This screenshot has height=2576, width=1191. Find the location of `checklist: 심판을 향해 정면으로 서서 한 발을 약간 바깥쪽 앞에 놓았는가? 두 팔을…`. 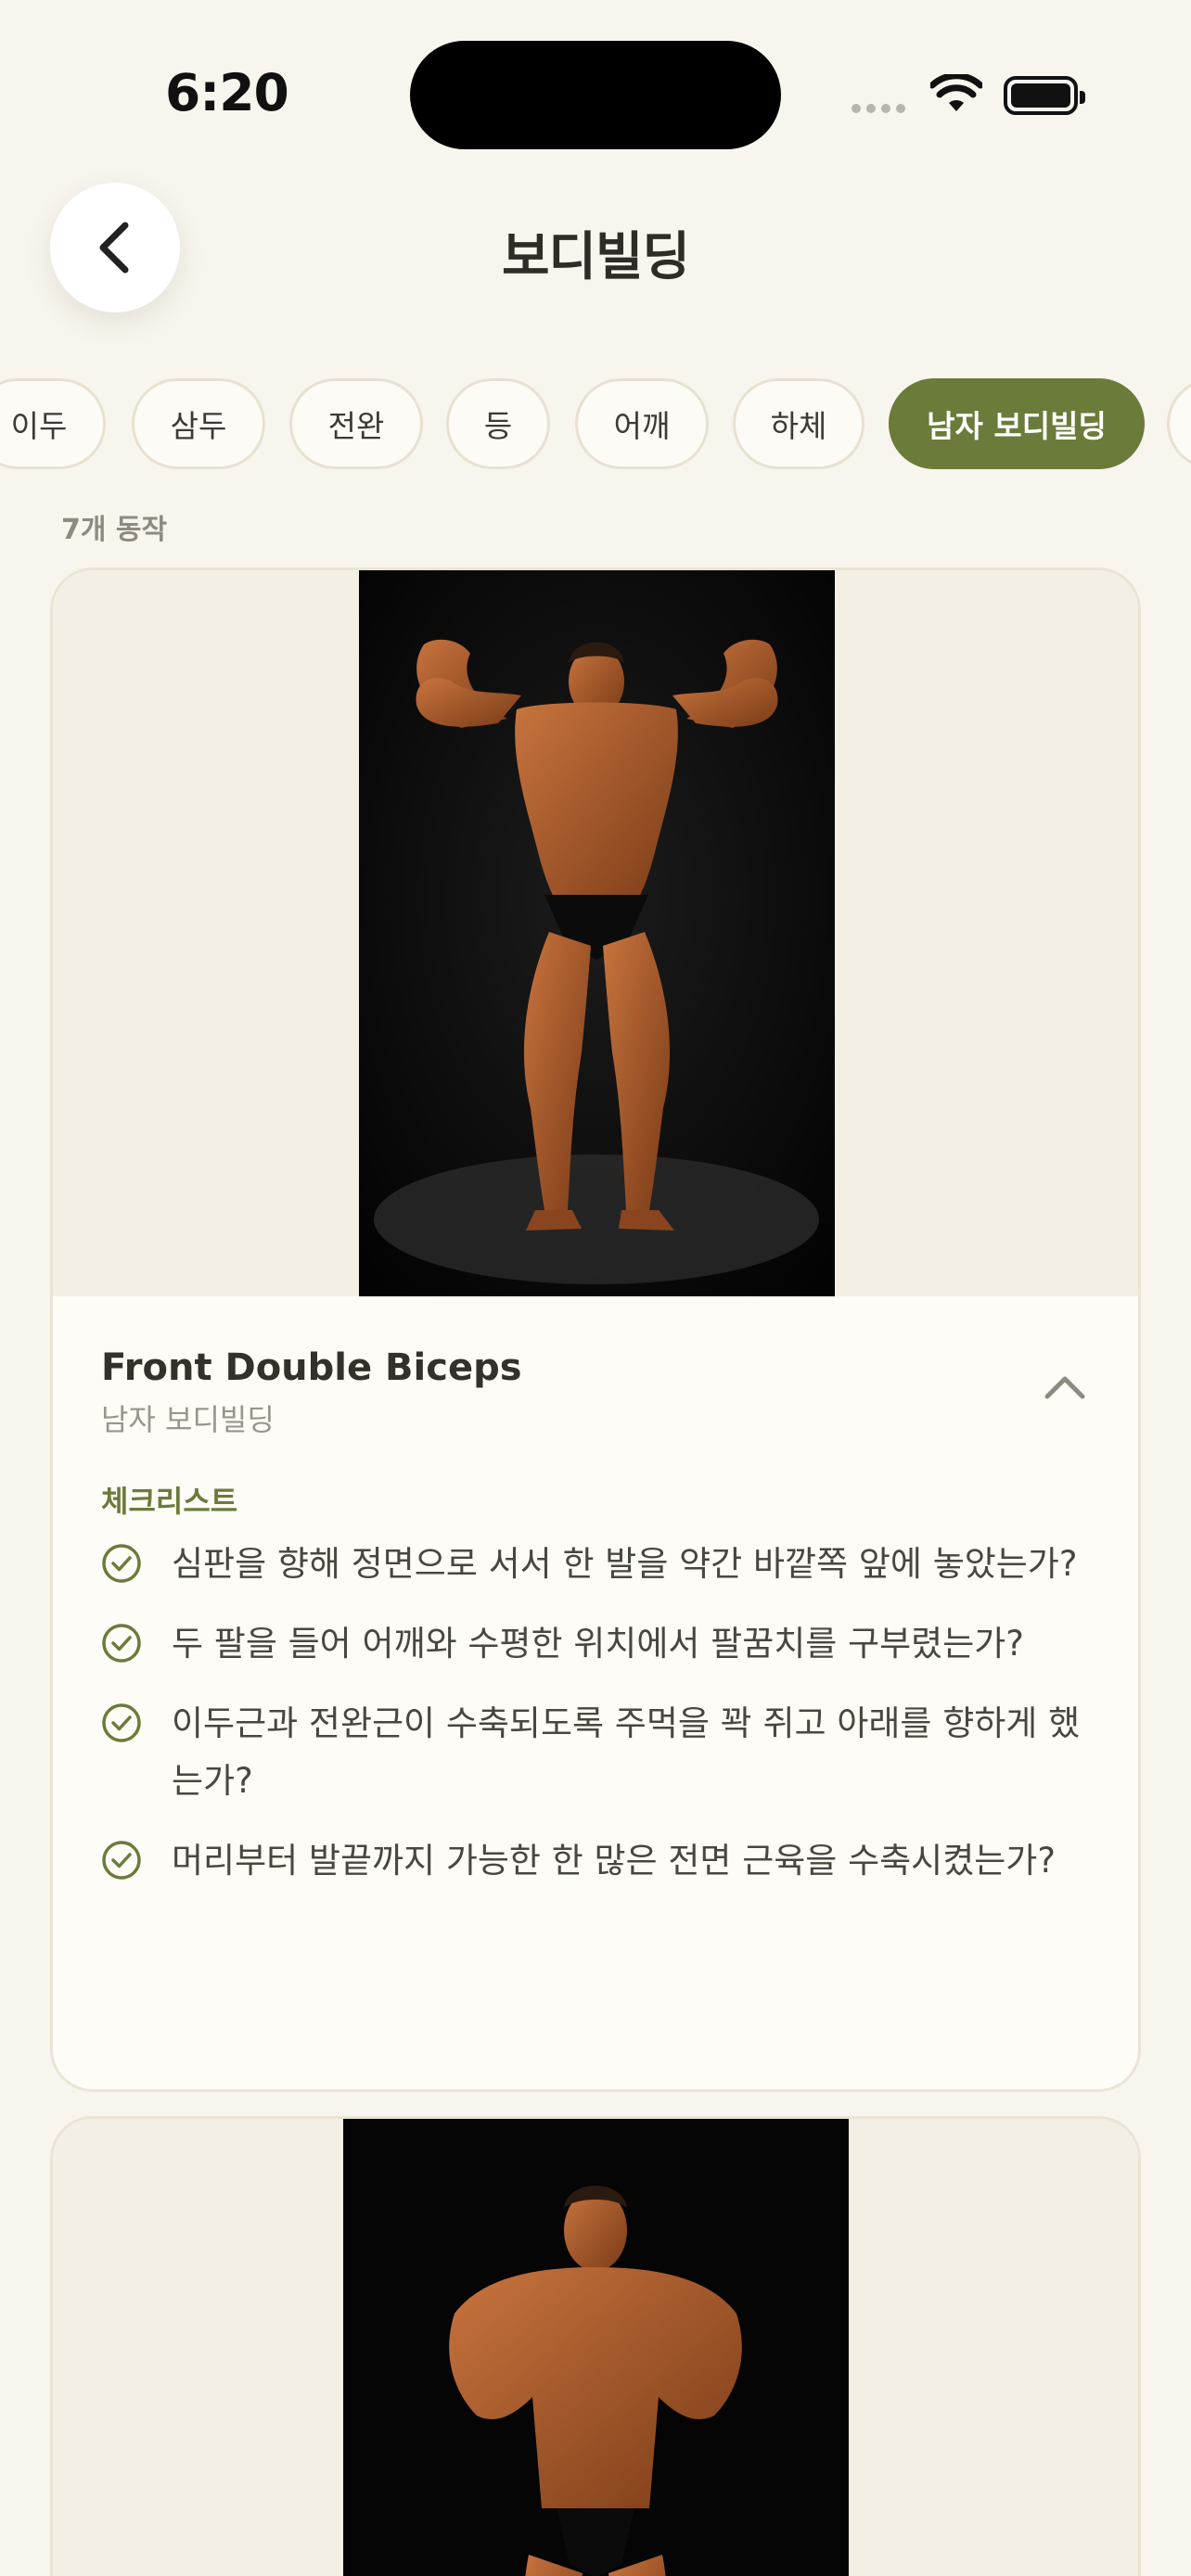

checklist: 심판을 향해 정면으로 서서 한 발을 약간 바깥쪽 앞에 놓았는가? 두 팔을… is located at coordinates (602, 1724).